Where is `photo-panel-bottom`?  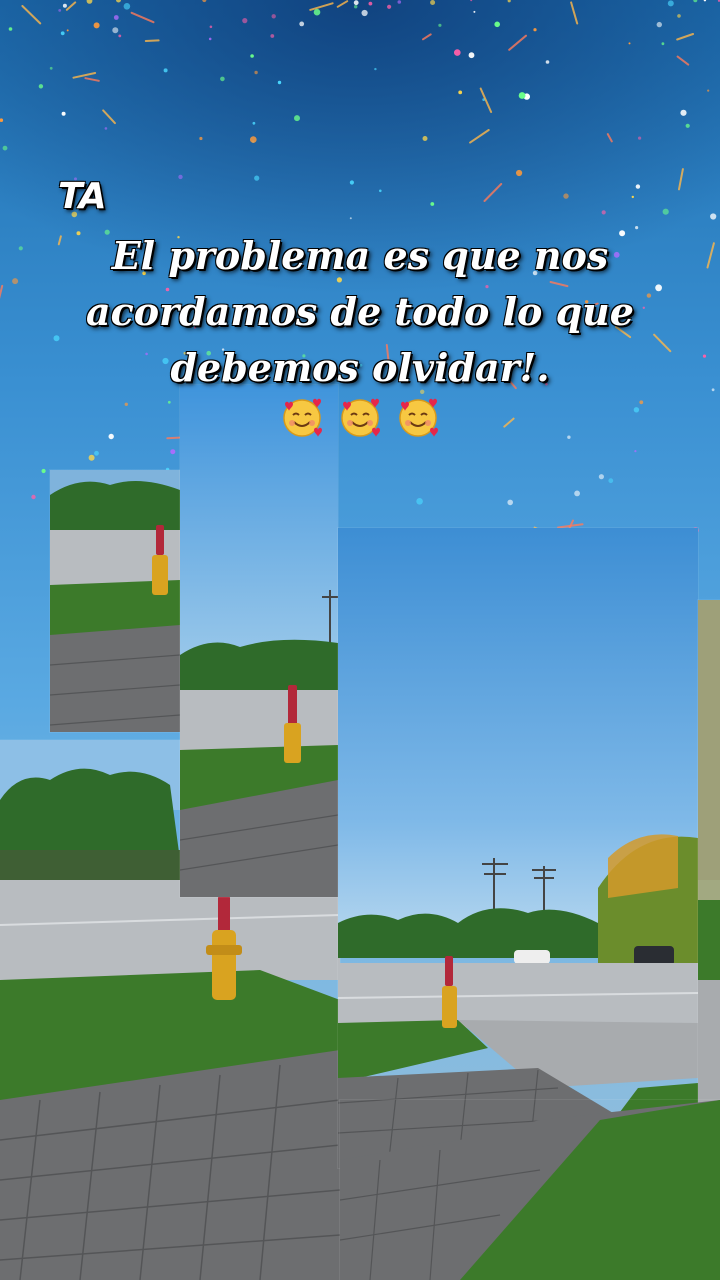
photo-panel-bottom is located at coordinates (530, 1190).